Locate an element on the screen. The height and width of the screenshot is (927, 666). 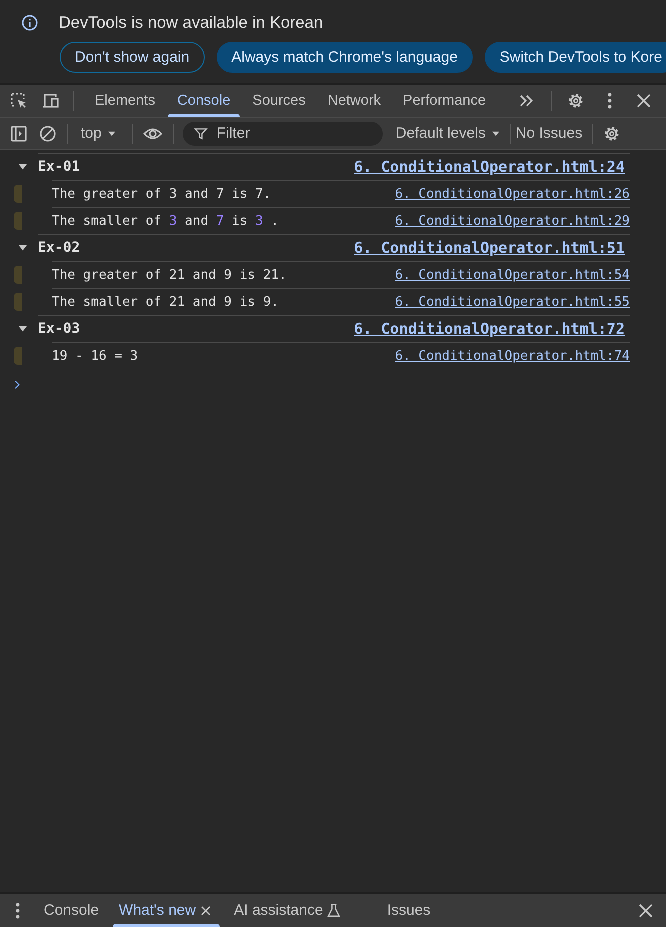
inspect-icon is located at coordinates (19, 101).